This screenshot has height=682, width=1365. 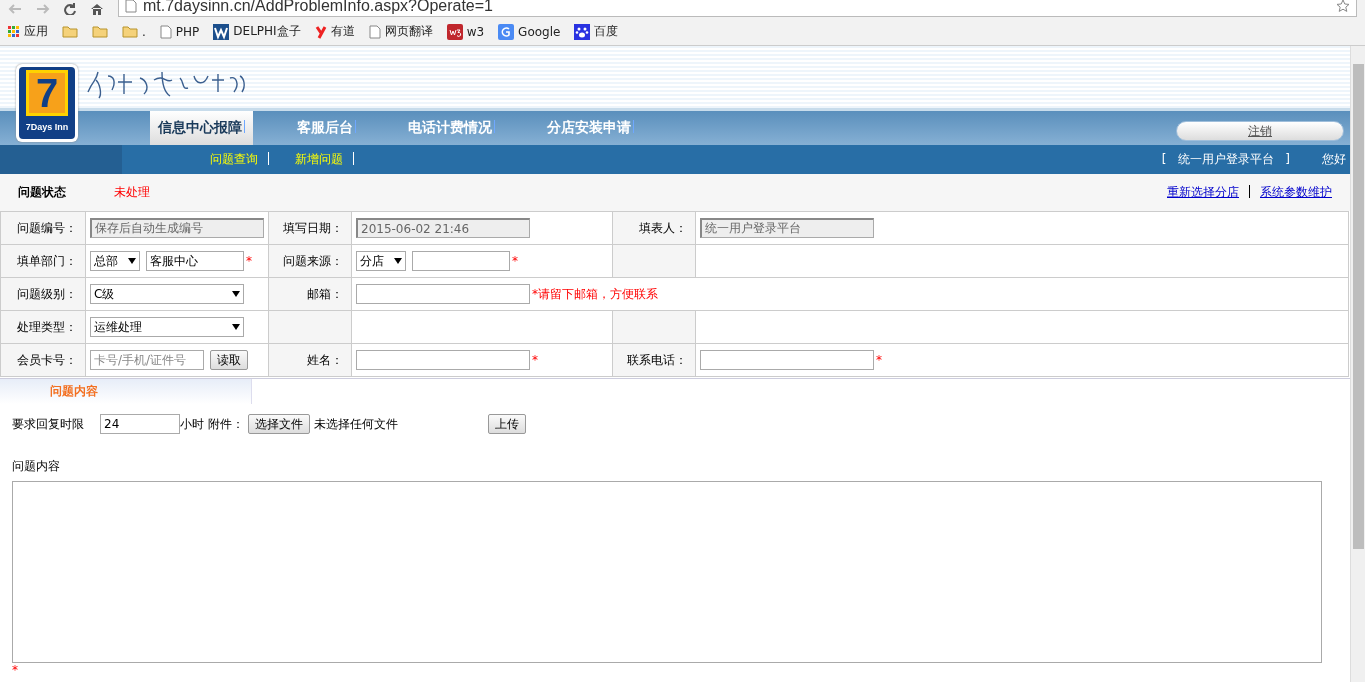 I want to click on header-link: 重新选择分店, so click(x=1203, y=192).